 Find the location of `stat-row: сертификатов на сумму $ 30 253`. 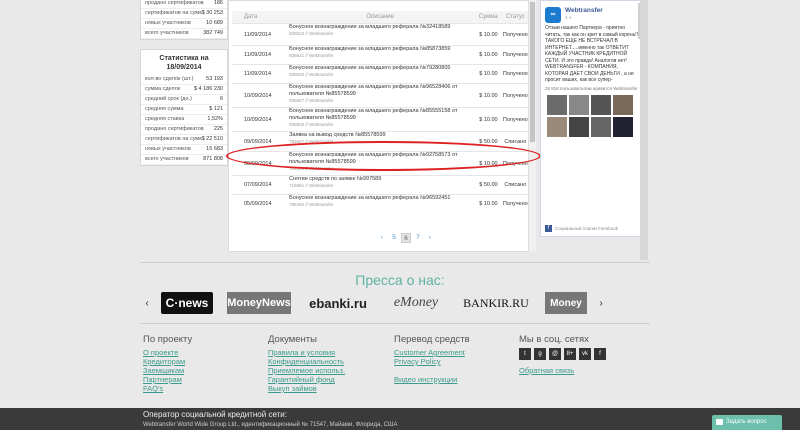

stat-row: сертификатов на сумму $ 30 253 is located at coordinates (184, 14).